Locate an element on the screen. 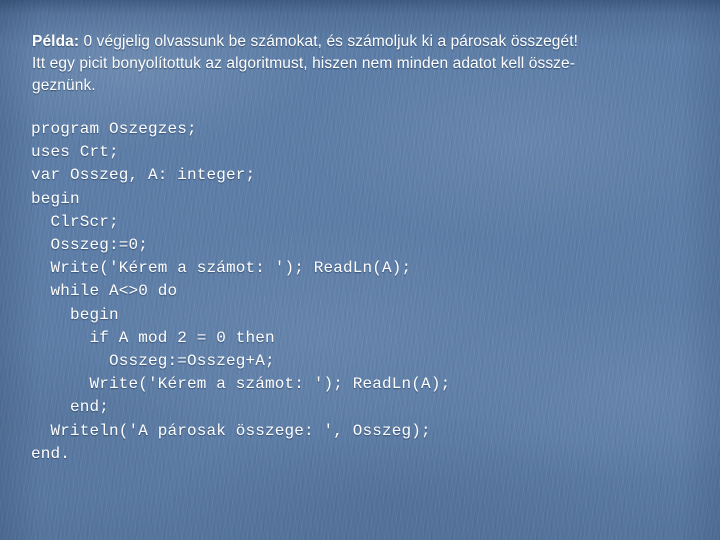 Image resolution: width=720 pixels, height=540 pixels. code-line: uses Crt; is located at coordinates (75, 152).